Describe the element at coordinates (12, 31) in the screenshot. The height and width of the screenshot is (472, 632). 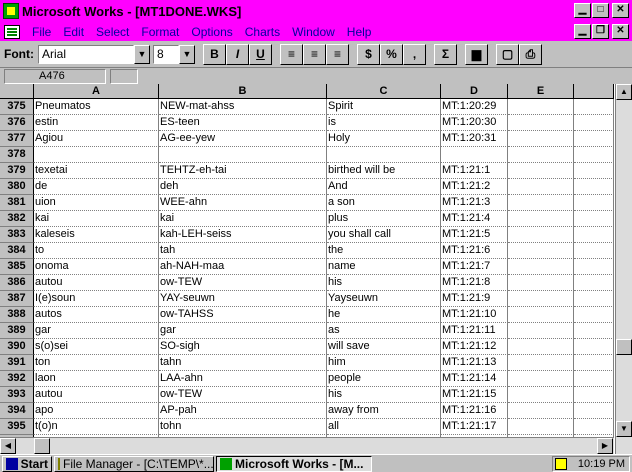
I see `document-icon` at that location.